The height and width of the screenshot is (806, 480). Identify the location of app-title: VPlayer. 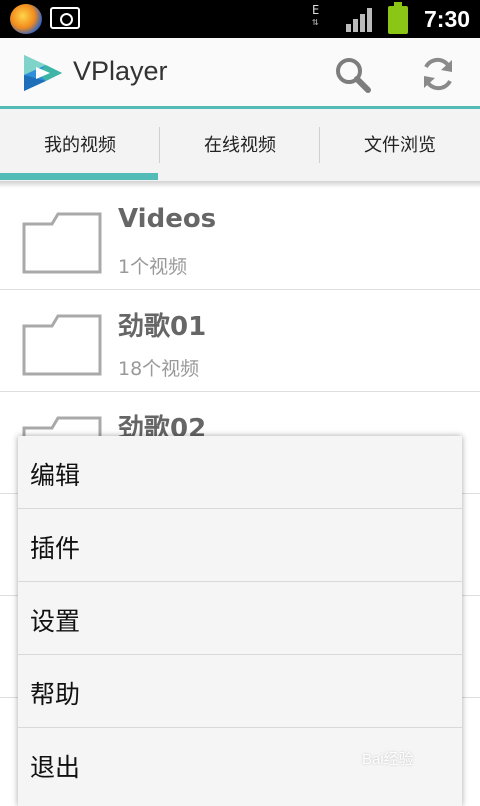
(120, 71).